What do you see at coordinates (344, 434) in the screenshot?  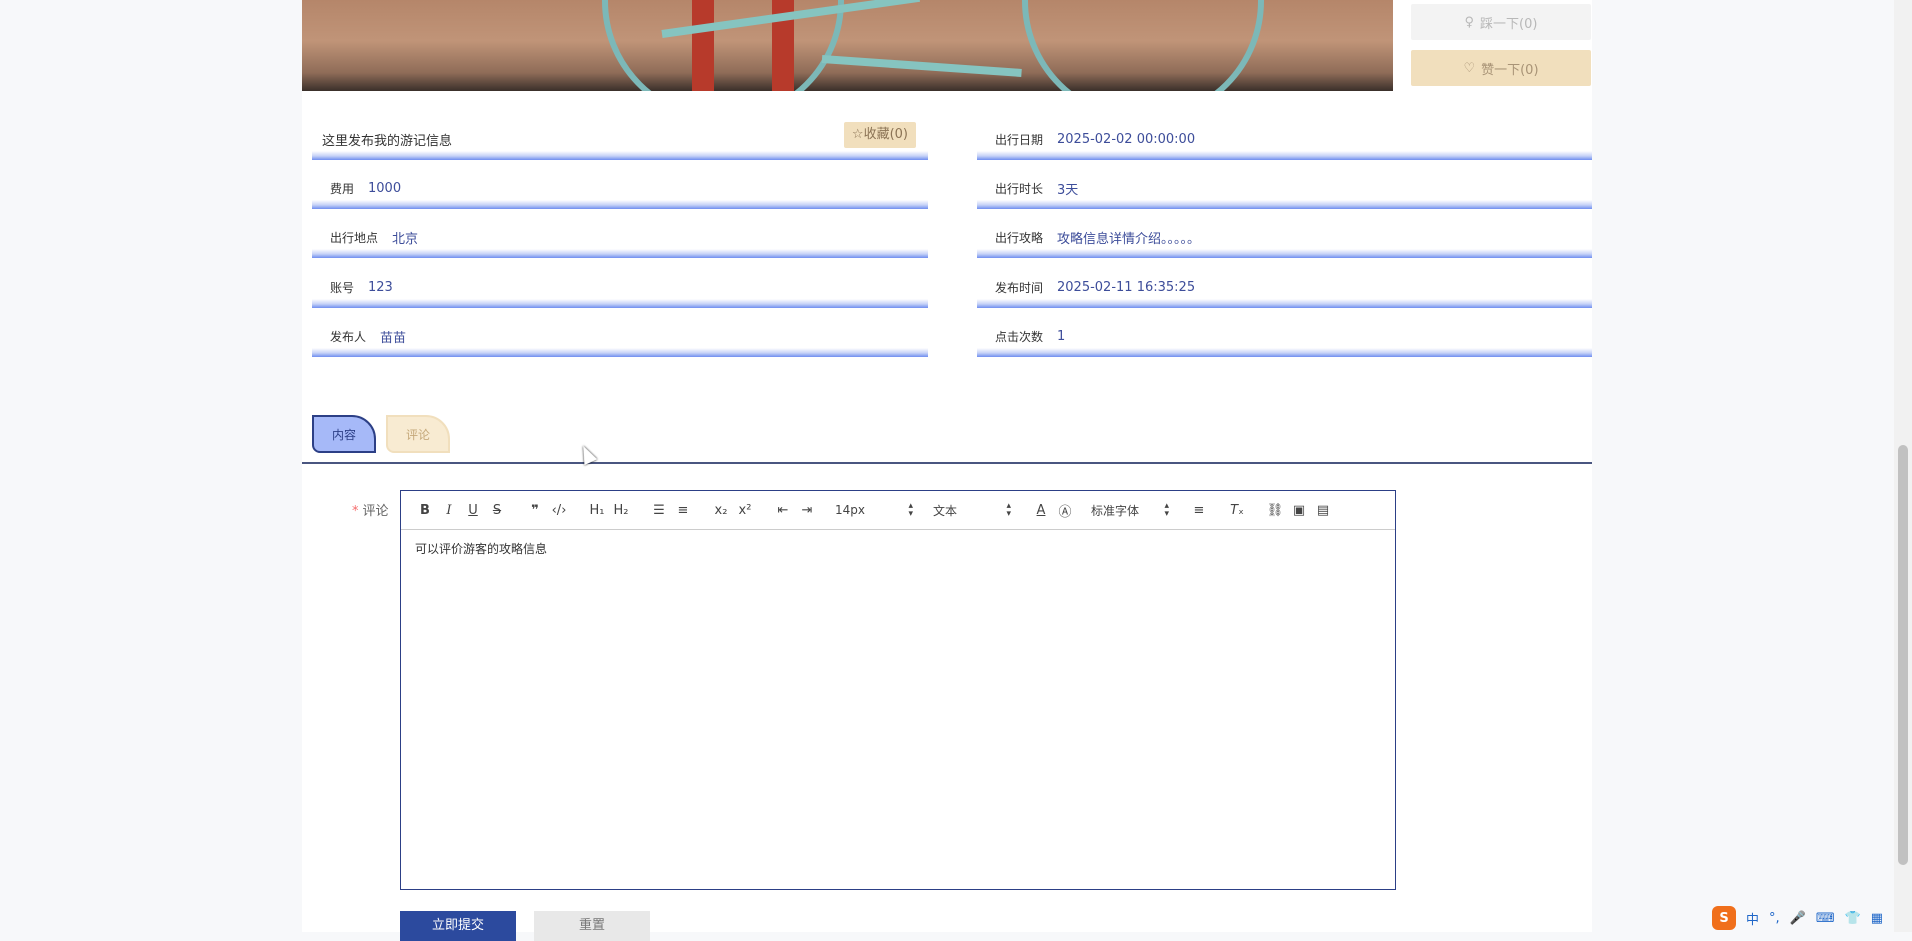 I see `tab-content: 内容` at bounding box center [344, 434].